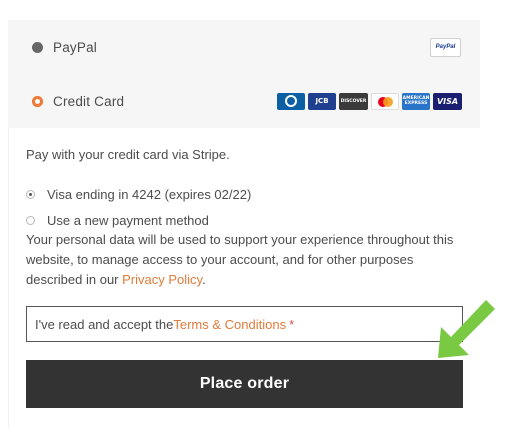 This screenshot has width=505, height=441. What do you see at coordinates (30, 194) in the screenshot?
I see `saved-card-radio` at bounding box center [30, 194].